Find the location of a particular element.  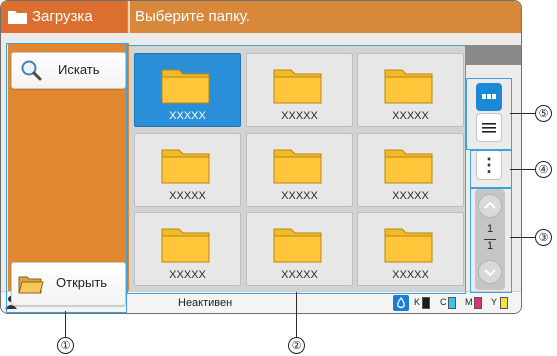

callout-number-5: ⑤ is located at coordinates (543, 113).